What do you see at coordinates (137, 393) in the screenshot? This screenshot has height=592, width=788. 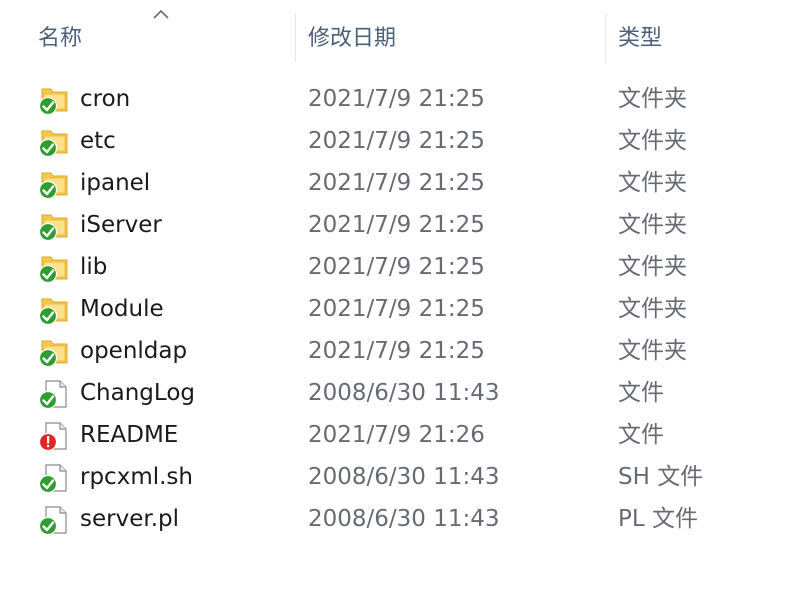 I see `file-name: ChangLog` at bounding box center [137, 393].